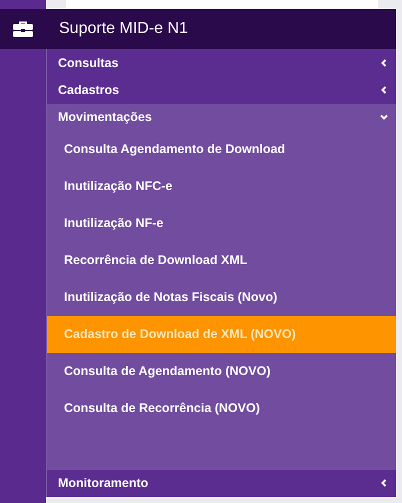 Image resolution: width=402 pixels, height=503 pixels. I want to click on submenu-item: Consulta de Agendamento (NOVO), so click(221, 371).